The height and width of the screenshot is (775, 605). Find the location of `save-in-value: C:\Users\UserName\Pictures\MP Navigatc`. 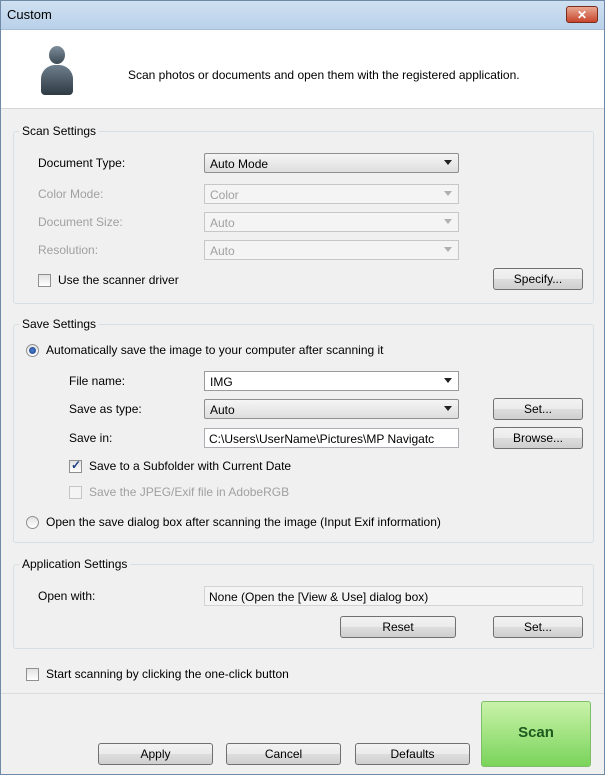

save-in-value: C:\Users\UserName\Pictures\MP Navigatc is located at coordinates (322, 439).